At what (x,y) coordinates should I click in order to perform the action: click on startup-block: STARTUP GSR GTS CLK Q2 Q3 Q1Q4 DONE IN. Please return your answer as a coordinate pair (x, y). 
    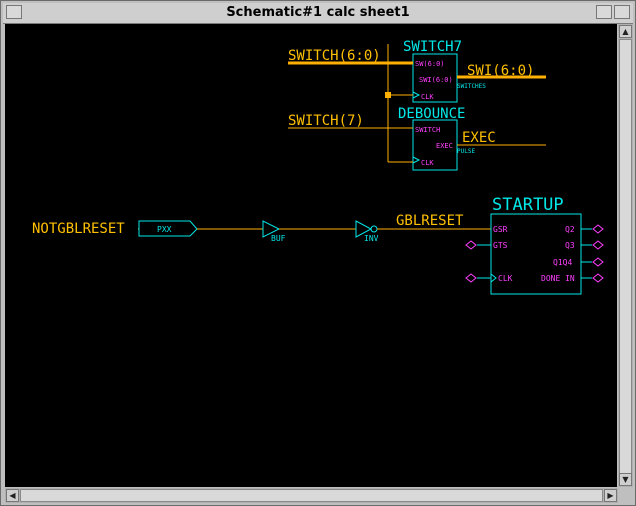
    Looking at the image, I should click on (536, 245).